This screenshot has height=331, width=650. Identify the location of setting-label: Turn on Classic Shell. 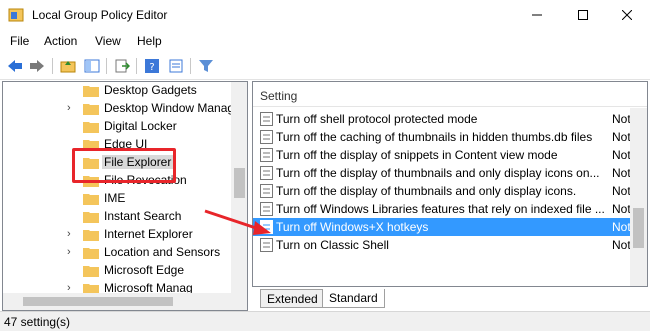
(332, 245).